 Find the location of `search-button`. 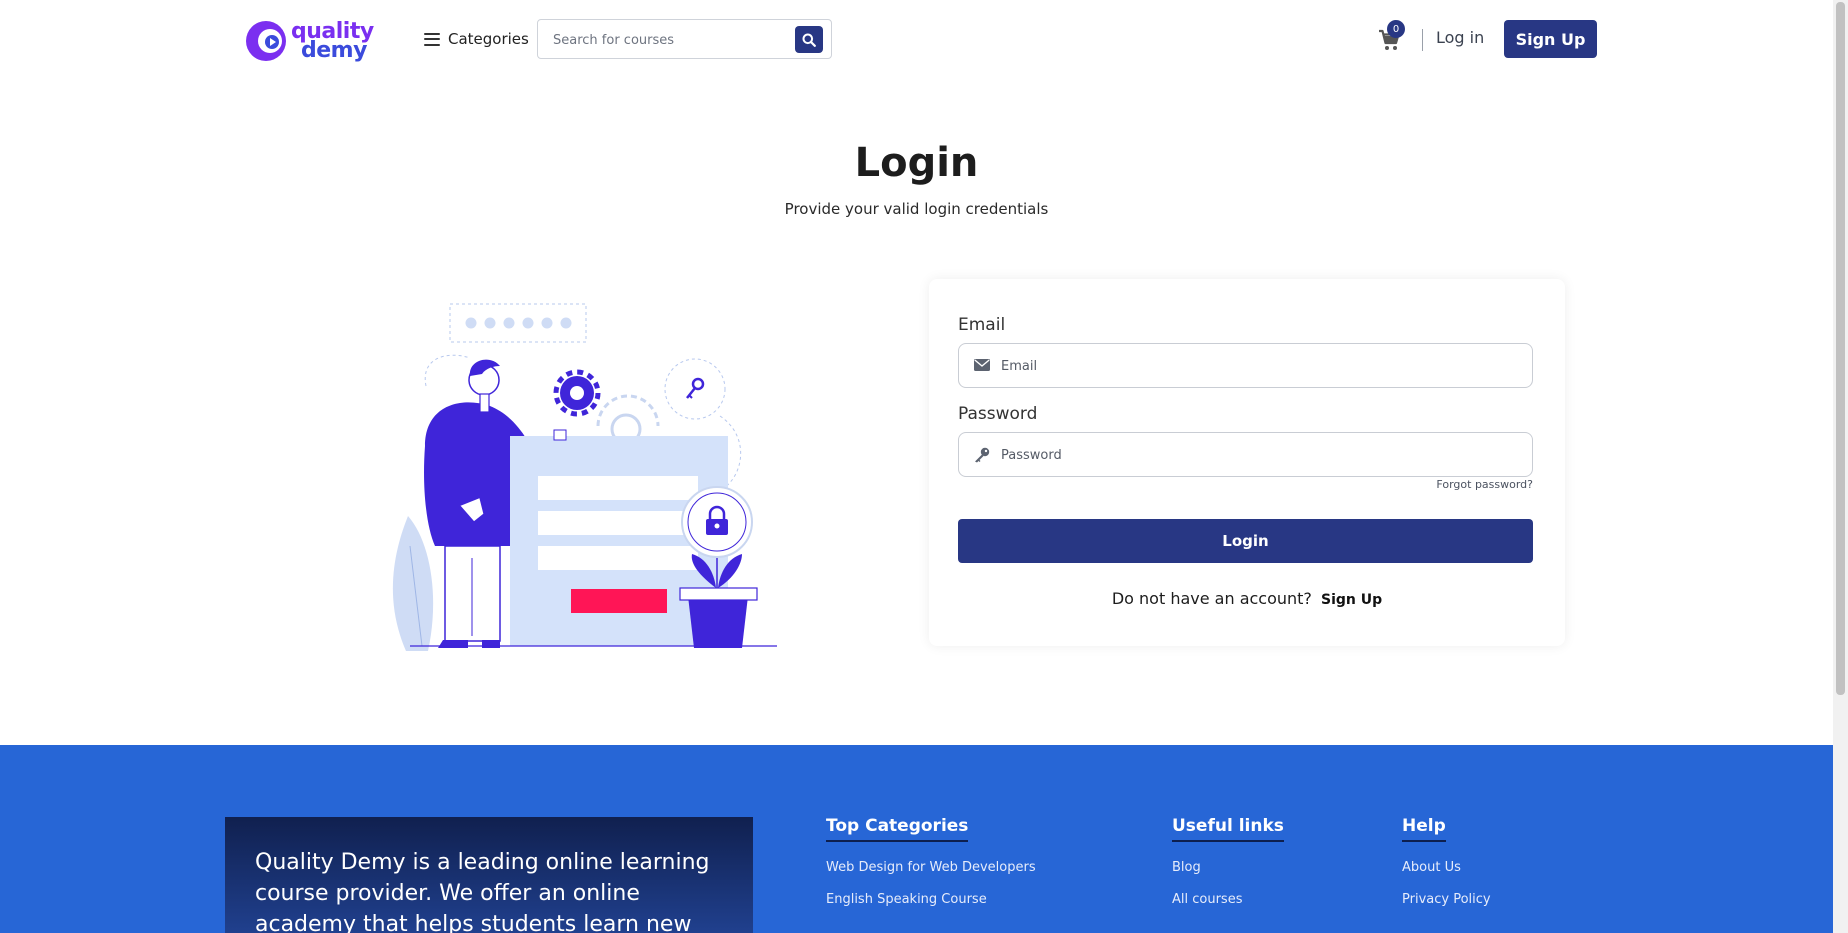

search-button is located at coordinates (809, 39).